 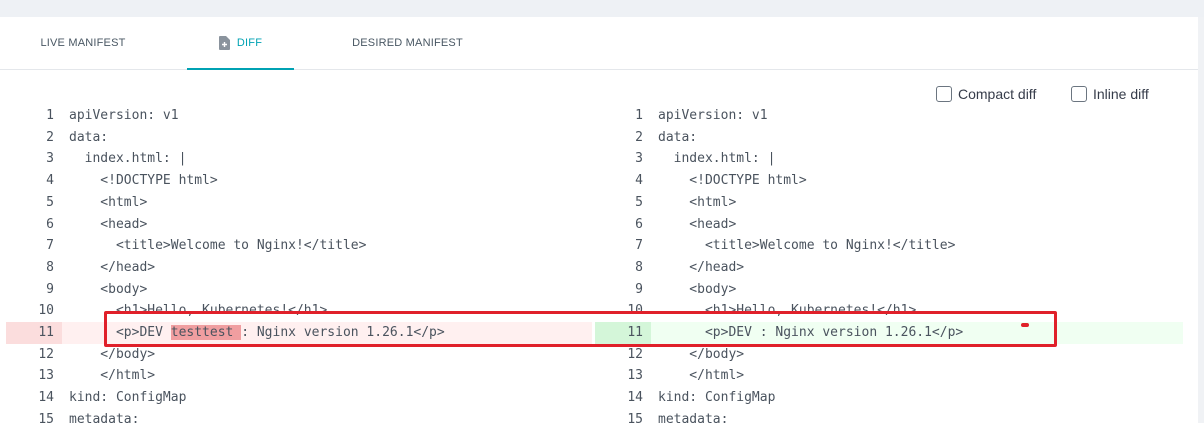 I want to click on inline-diff-checkbox, so click(x=1079, y=94).